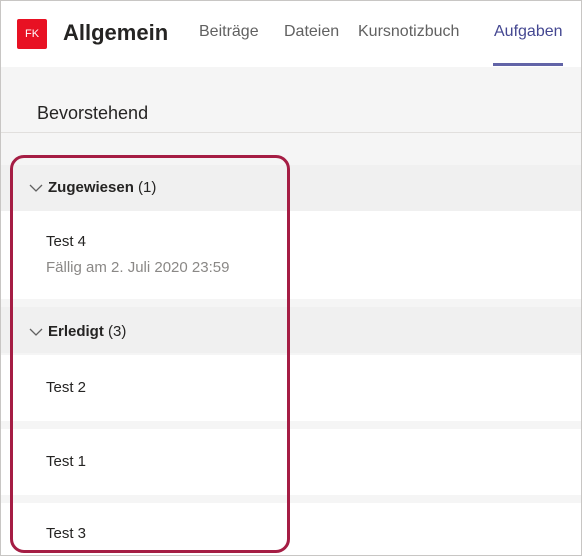 Image resolution: width=582 pixels, height=556 pixels. Describe the element at coordinates (66, 387) in the screenshot. I see `assignment-title: Test 2` at that location.